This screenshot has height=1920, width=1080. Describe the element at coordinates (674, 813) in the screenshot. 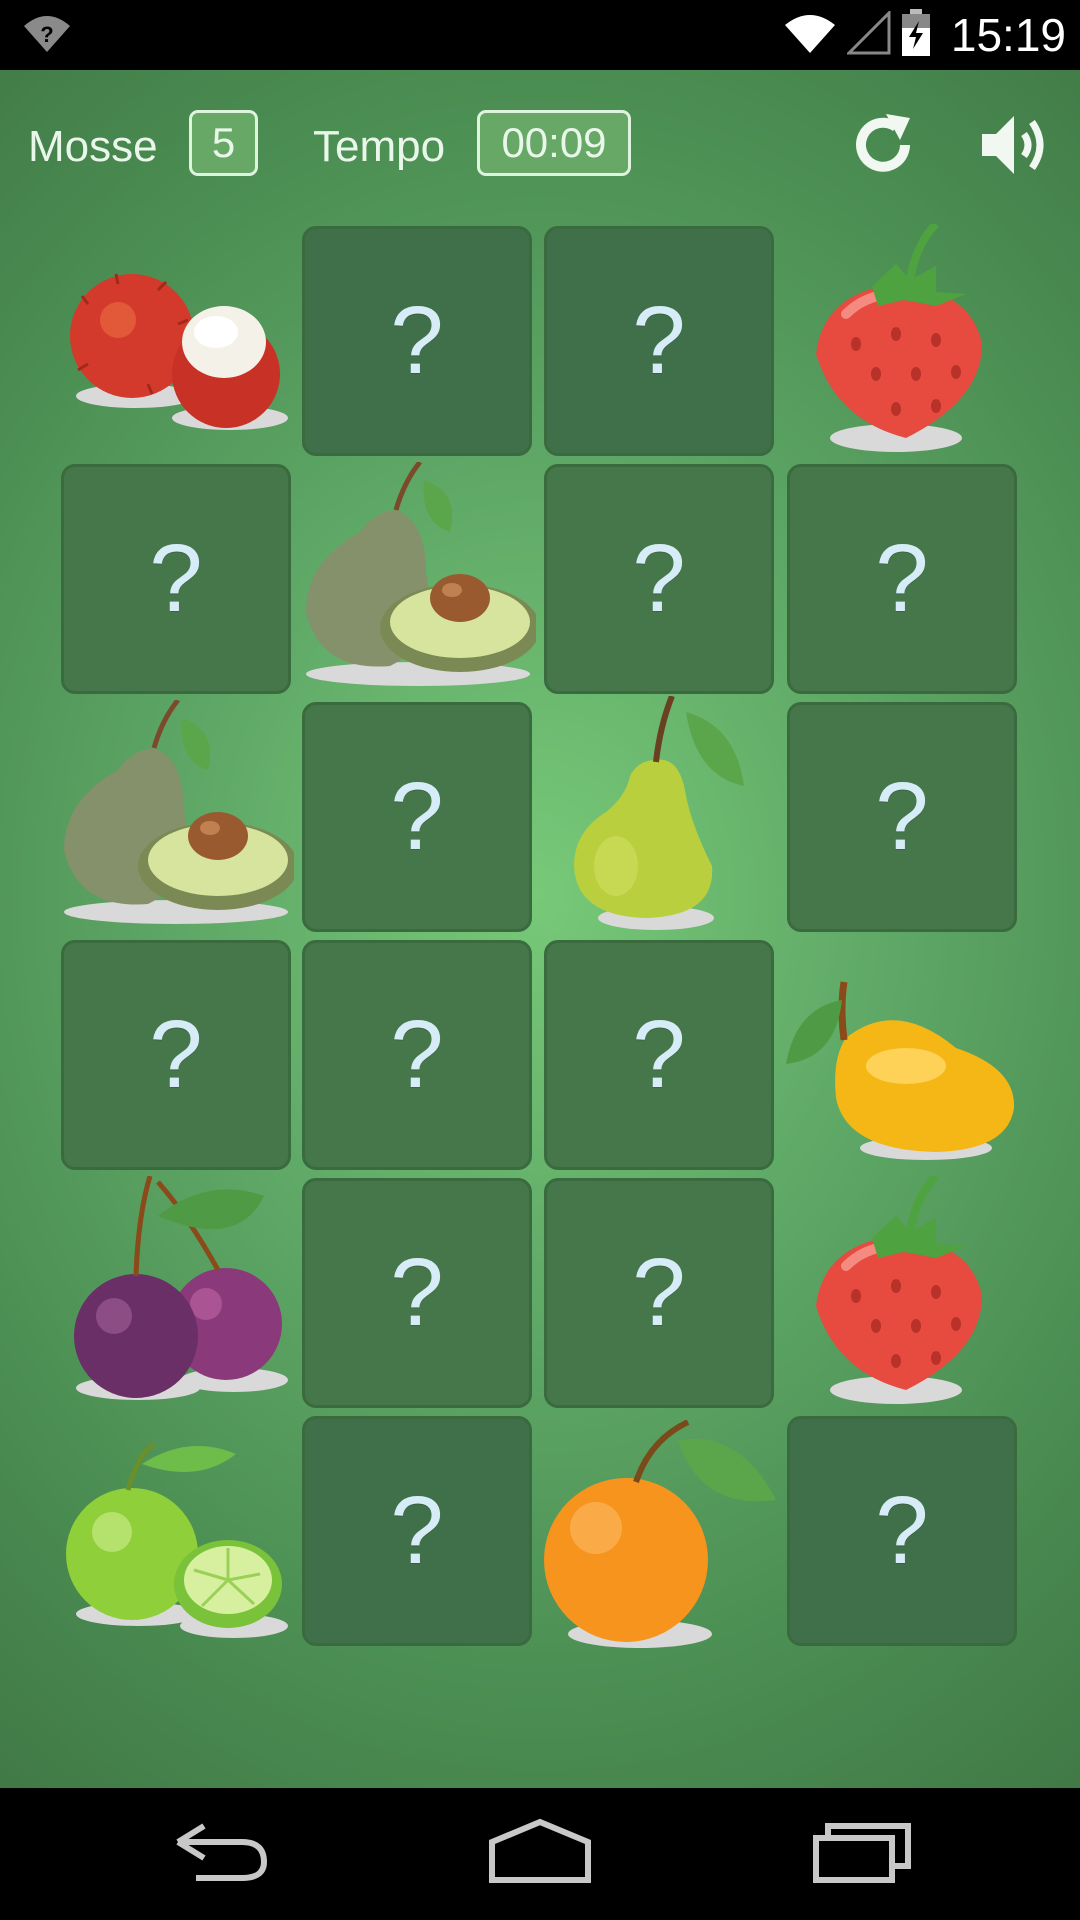

I see `tile-pear` at that location.